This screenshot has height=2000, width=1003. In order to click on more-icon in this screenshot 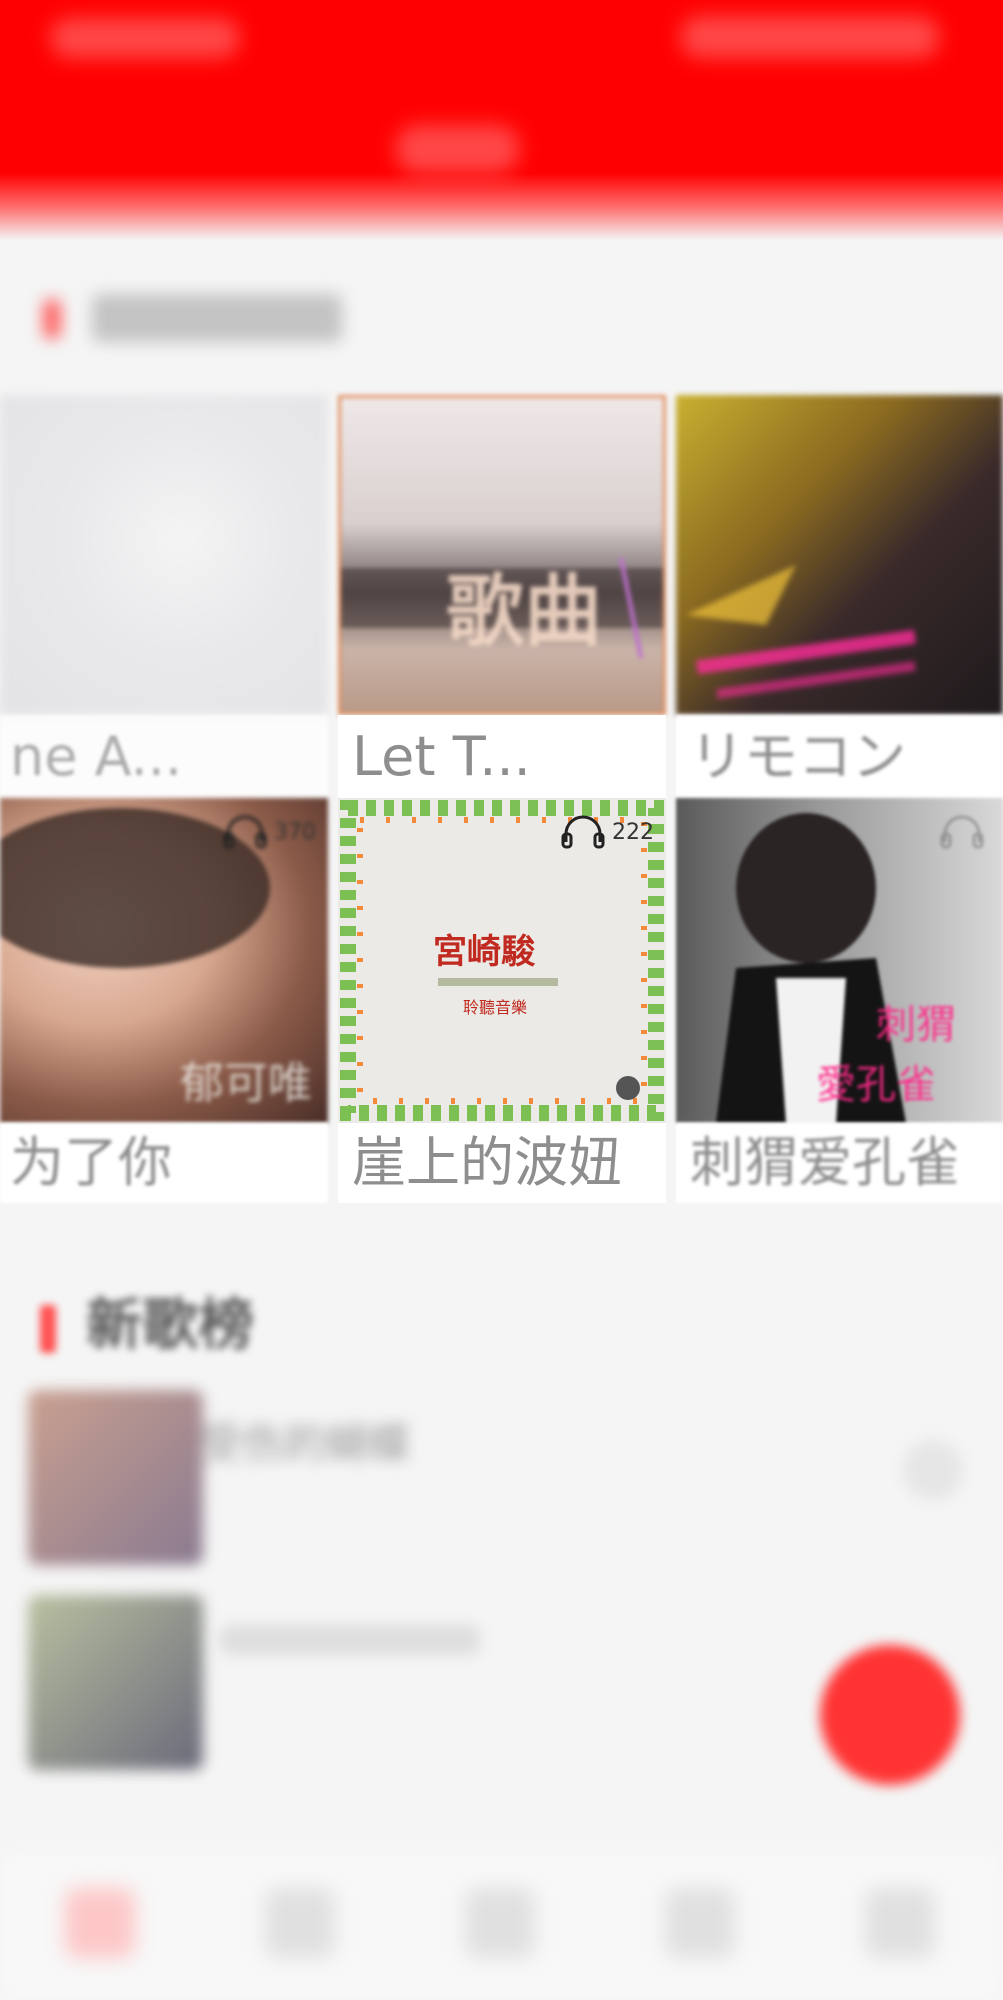, I will do `click(933, 1470)`.